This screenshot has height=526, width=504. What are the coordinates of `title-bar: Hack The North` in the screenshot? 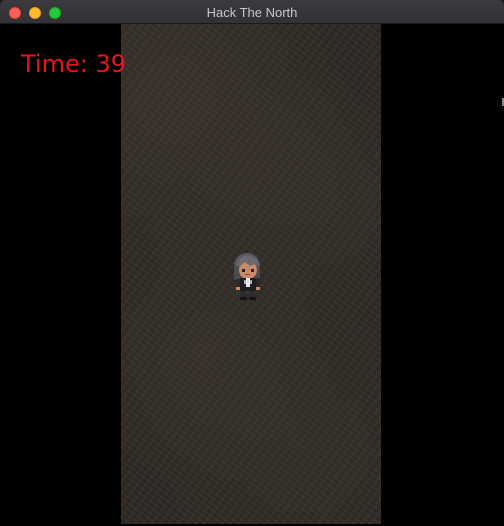 It's located at (252, 12).